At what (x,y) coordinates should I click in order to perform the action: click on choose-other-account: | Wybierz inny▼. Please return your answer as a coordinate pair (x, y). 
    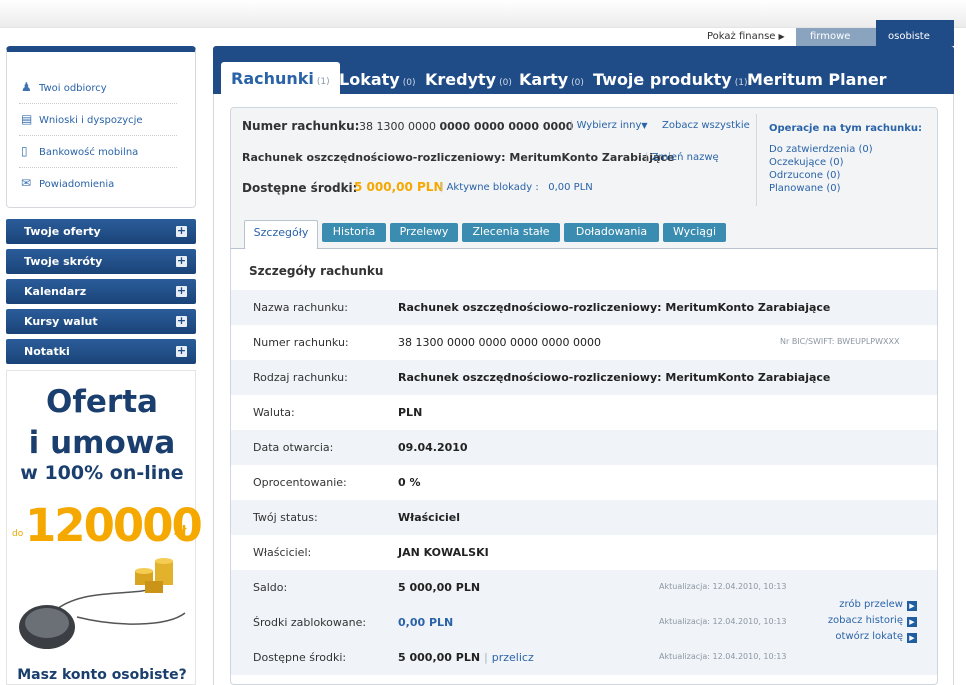
    Looking at the image, I should click on (609, 125).